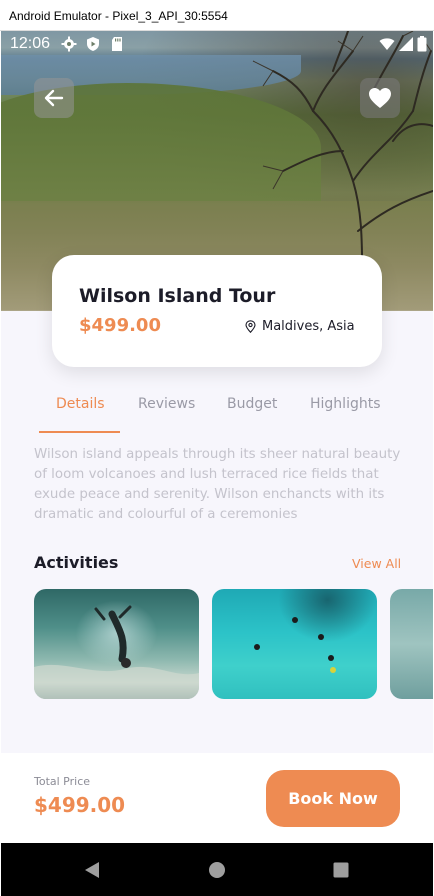 This screenshot has height=896, width=434. I want to click on wifi-icon, so click(387, 44).